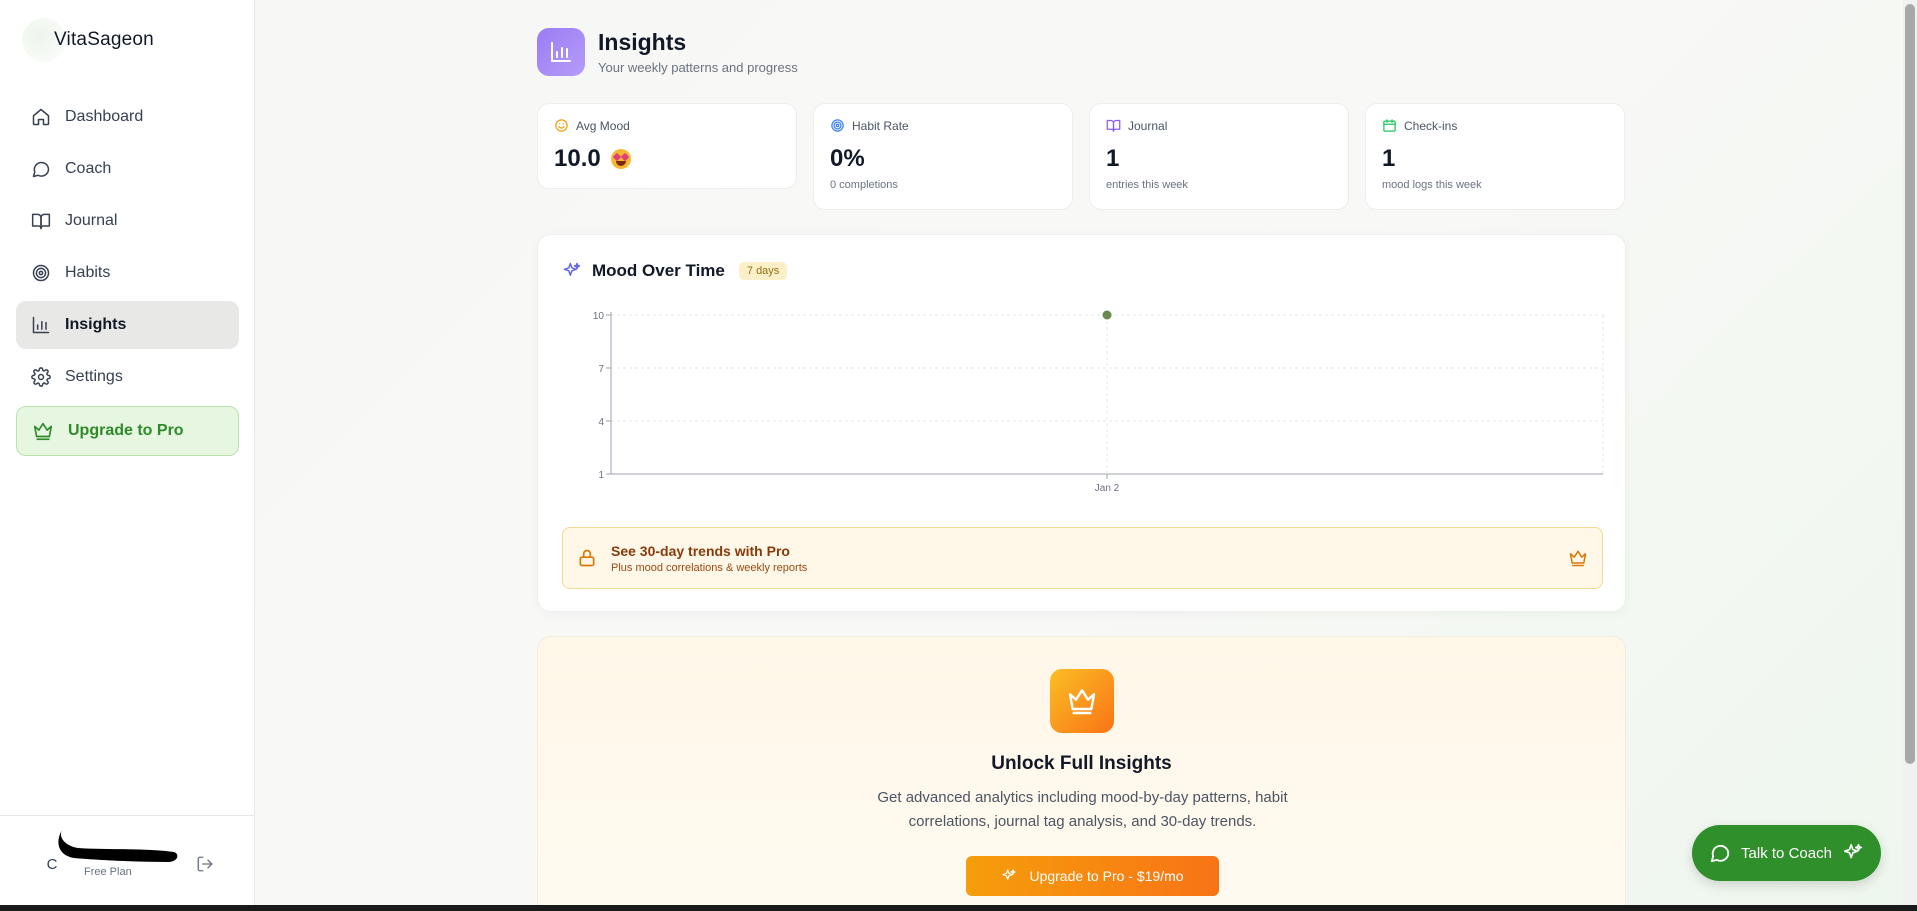 Image resolution: width=1917 pixels, height=911 pixels. I want to click on sidebar-item-label: Settings, so click(94, 376).